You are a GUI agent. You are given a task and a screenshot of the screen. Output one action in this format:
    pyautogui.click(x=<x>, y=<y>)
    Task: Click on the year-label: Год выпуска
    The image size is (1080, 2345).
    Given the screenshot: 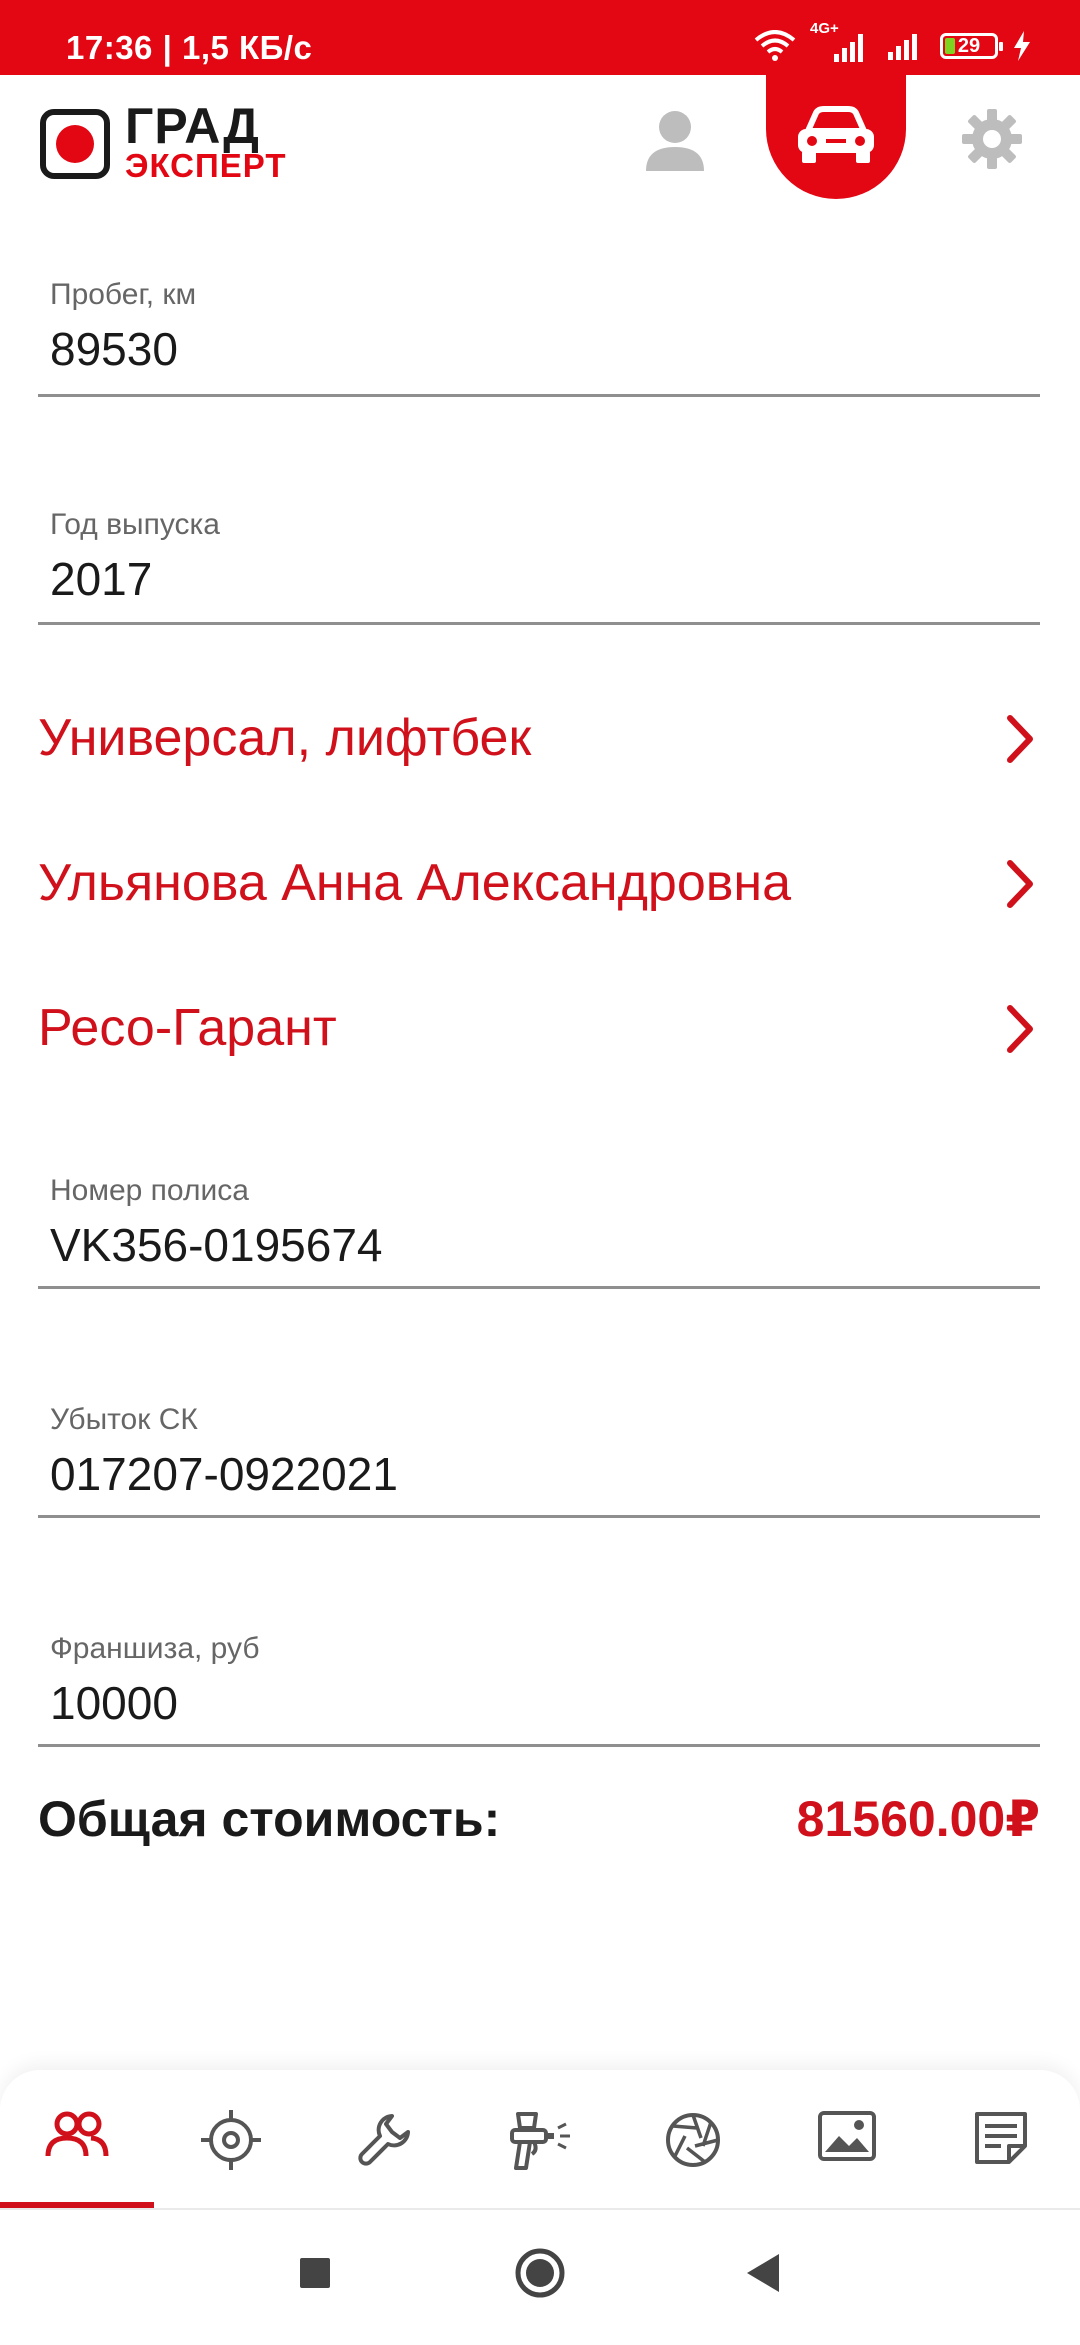 What is the action you would take?
    pyautogui.click(x=135, y=524)
    